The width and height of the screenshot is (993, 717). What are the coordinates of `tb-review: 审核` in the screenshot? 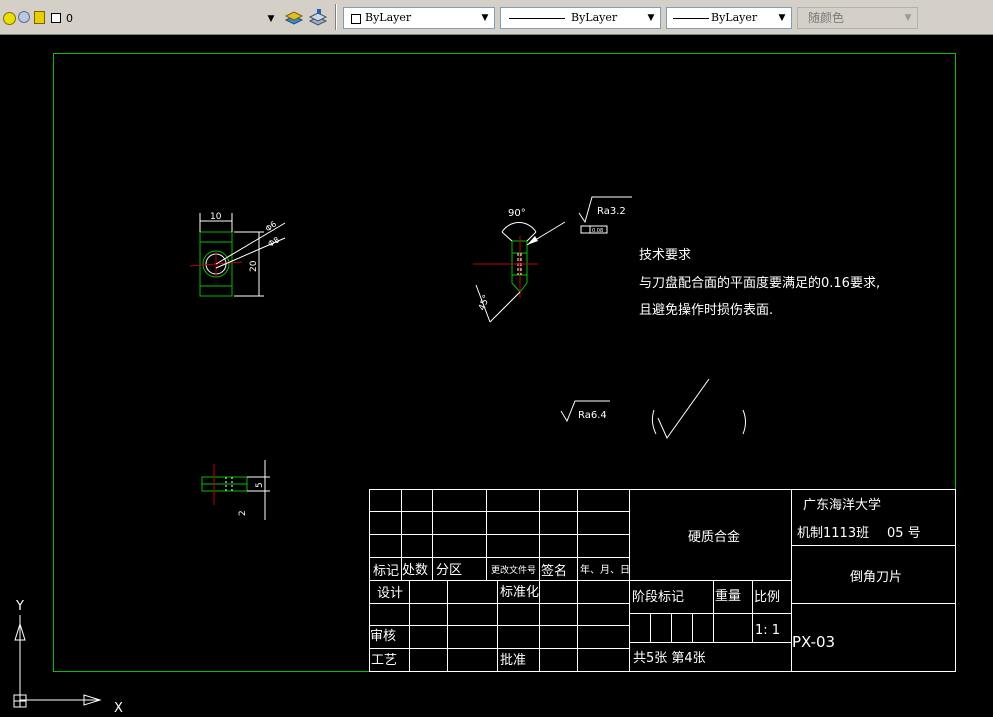 It's located at (383, 636).